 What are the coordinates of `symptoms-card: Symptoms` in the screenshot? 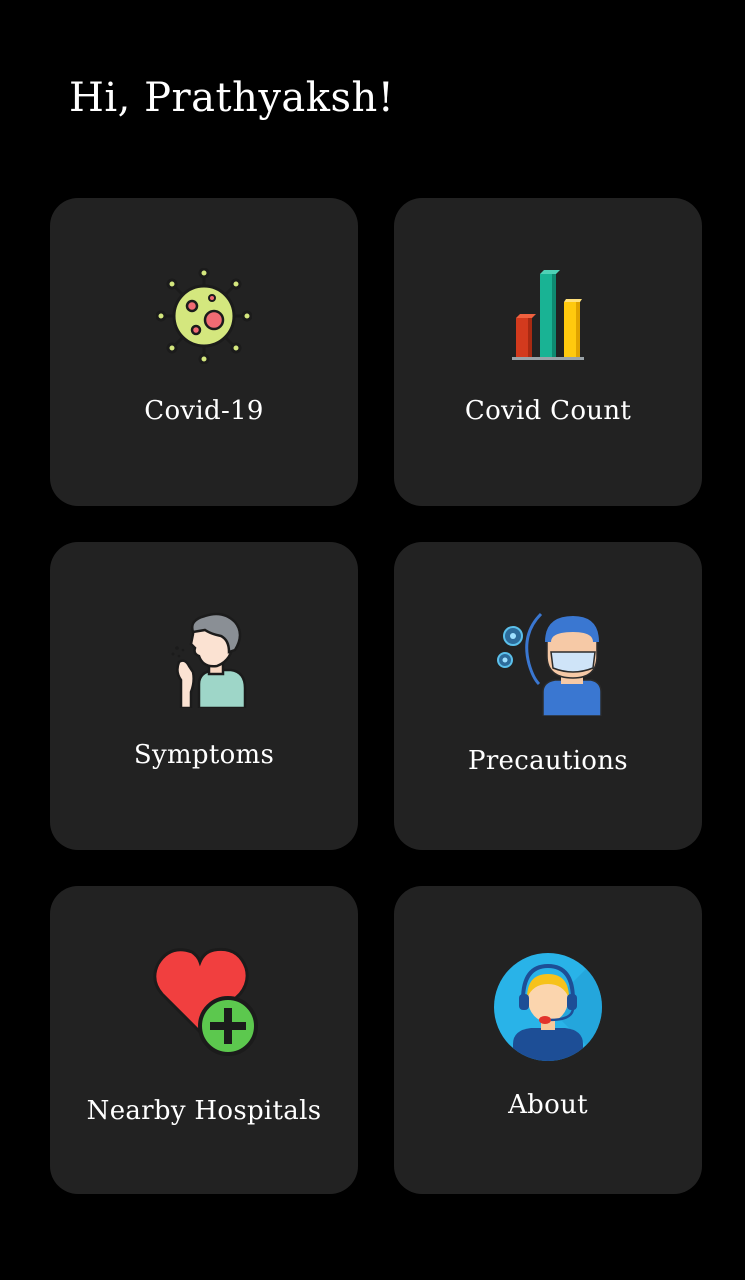 It's located at (204, 696).